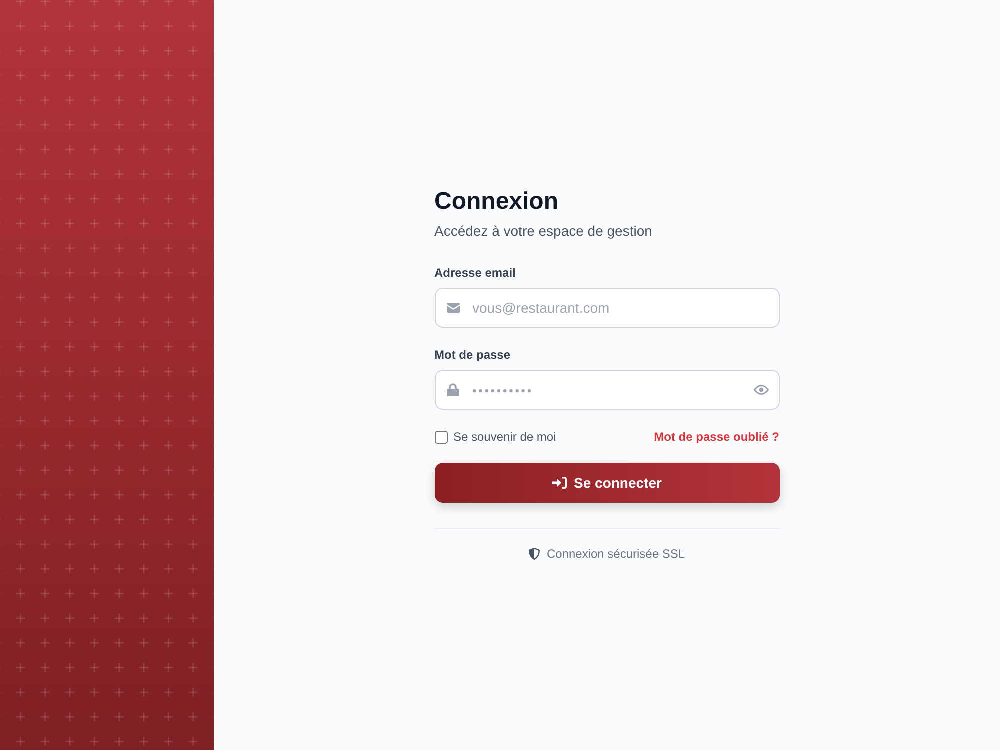 The image size is (1000, 750). What do you see at coordinates (534, 554) in the screenshot?
I see `shield-icon` at bounding box center [534, 554].